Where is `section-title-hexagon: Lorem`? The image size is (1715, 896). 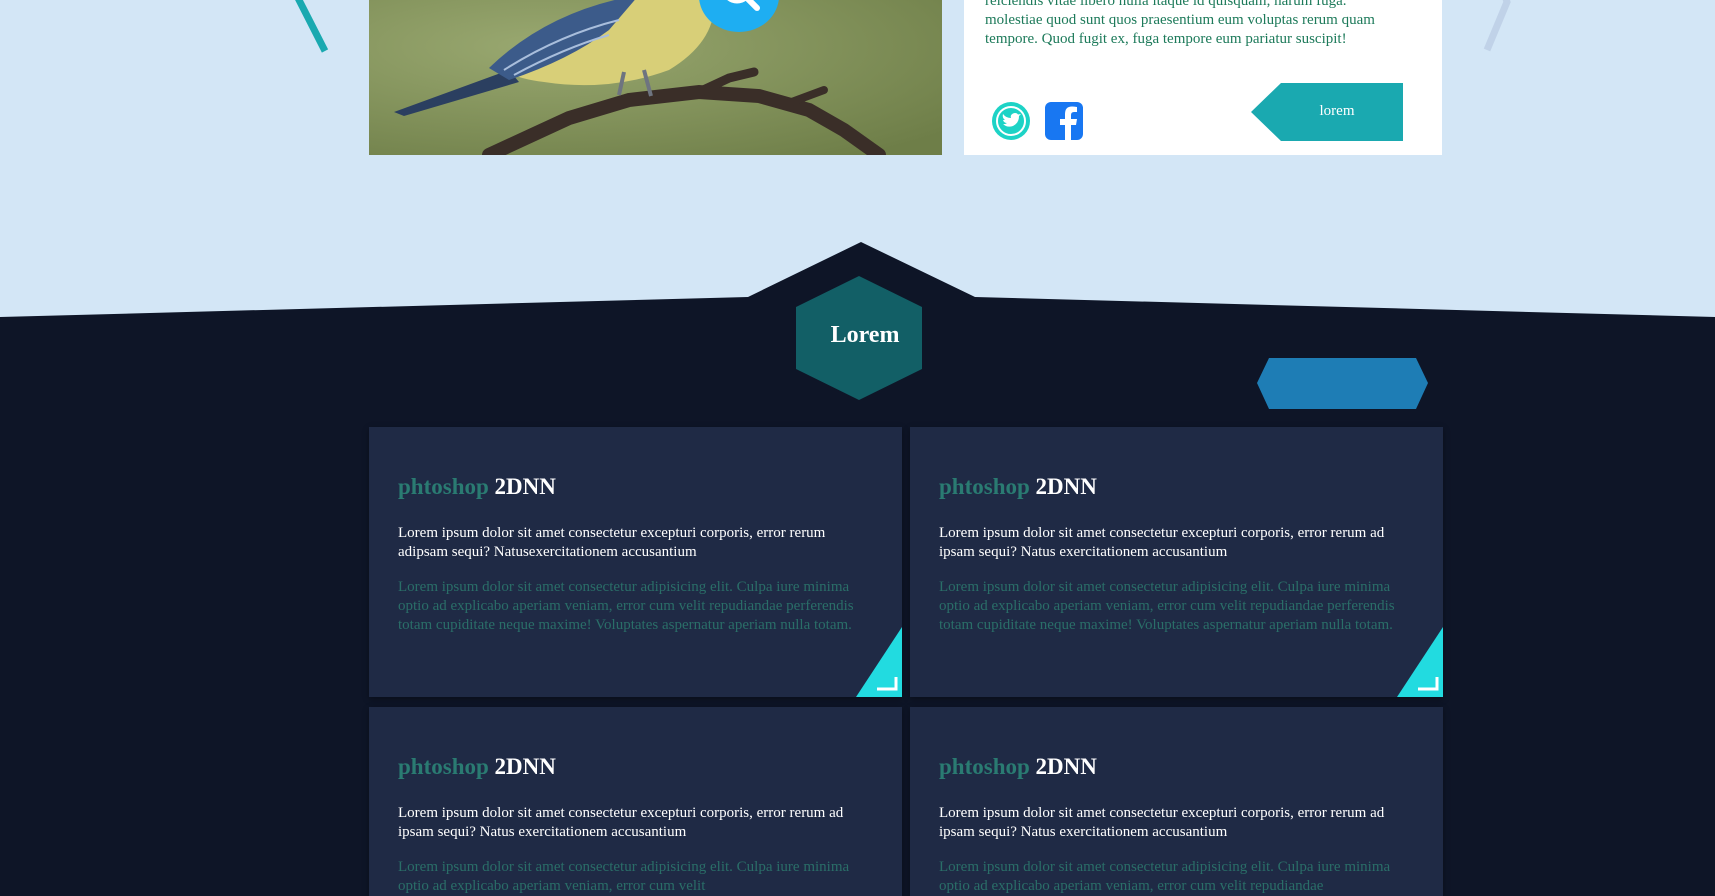
section-title-hexagon: Lorem is located at coordinates (859, 338).